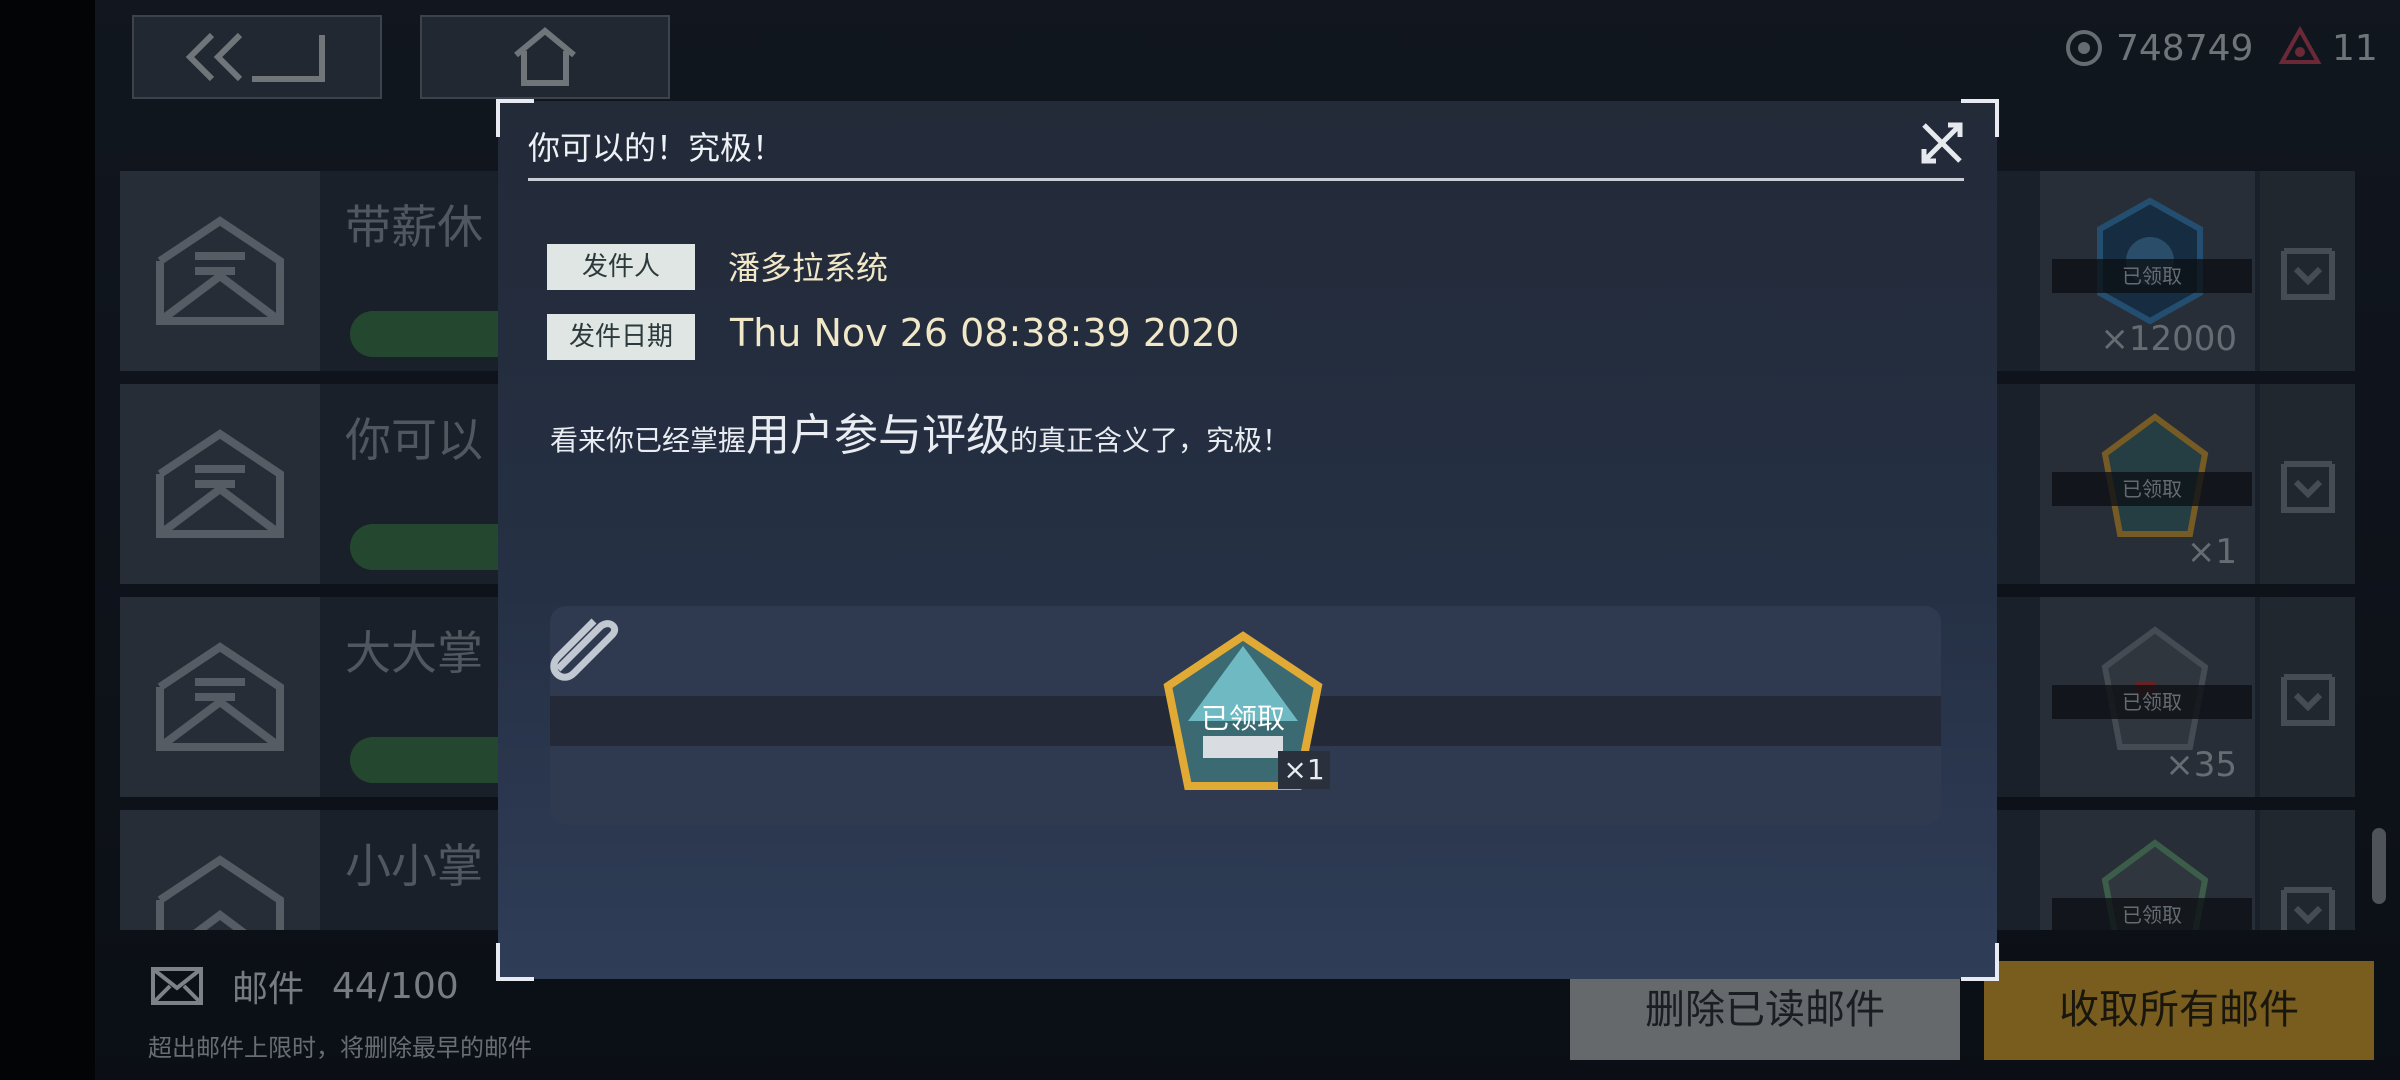 The width and height of the screenshot is (2400, 1080). What do you see at coordinates (878, 435) in the screenshot?
I see `mail-body-highlight: 用户参与评级` at bounding box center [878, 435].